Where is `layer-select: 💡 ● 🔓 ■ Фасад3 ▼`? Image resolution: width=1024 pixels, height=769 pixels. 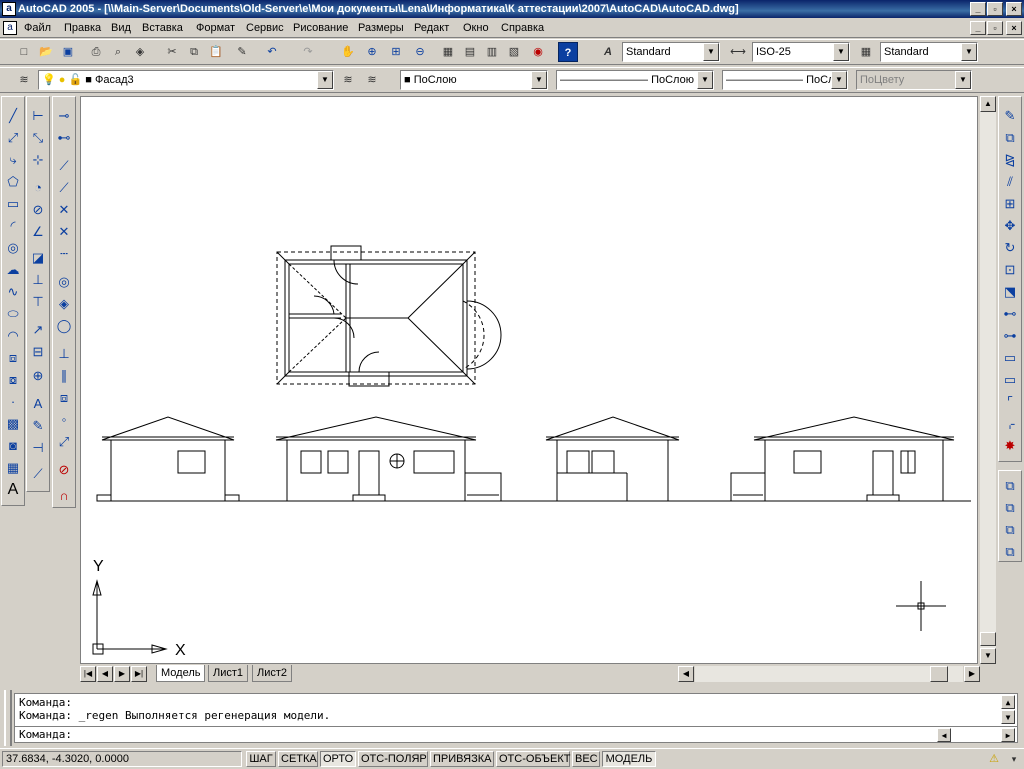 layer-select: 💡 ● 🔓 ■ Фасад3 ▼ is located at coordinates (186, 80).